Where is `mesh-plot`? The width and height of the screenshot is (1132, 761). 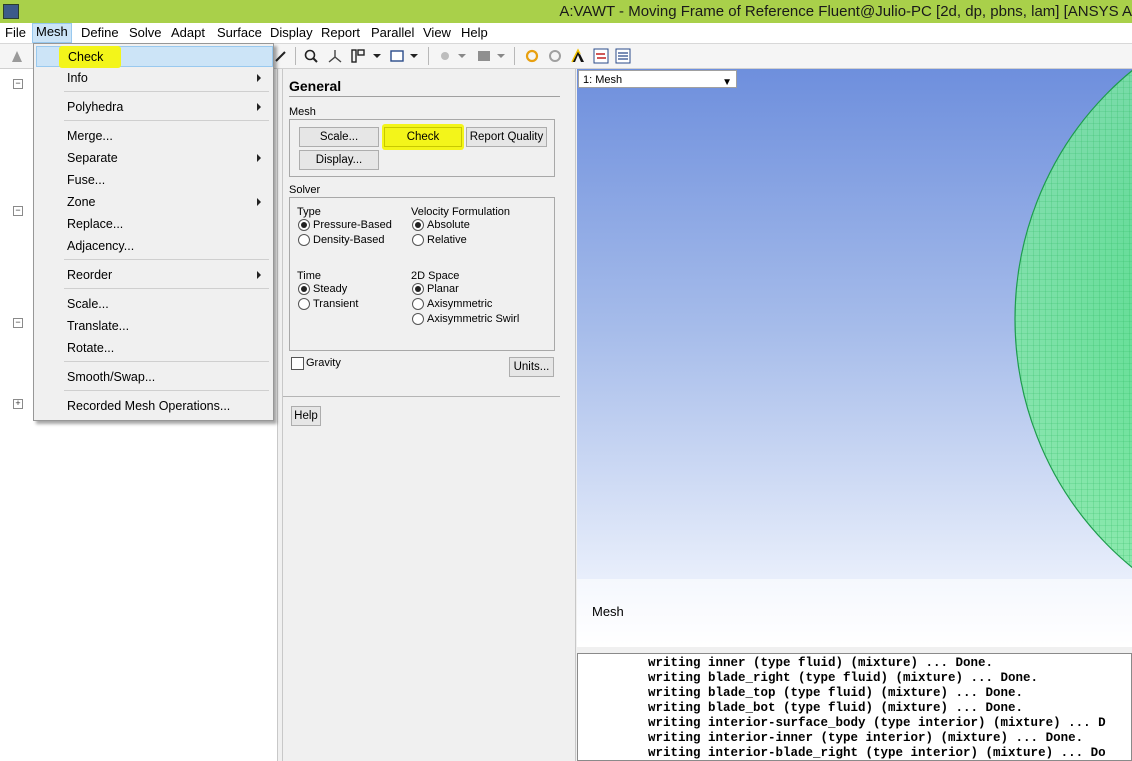 mesh-plot is located at coordinates (1073, 319).